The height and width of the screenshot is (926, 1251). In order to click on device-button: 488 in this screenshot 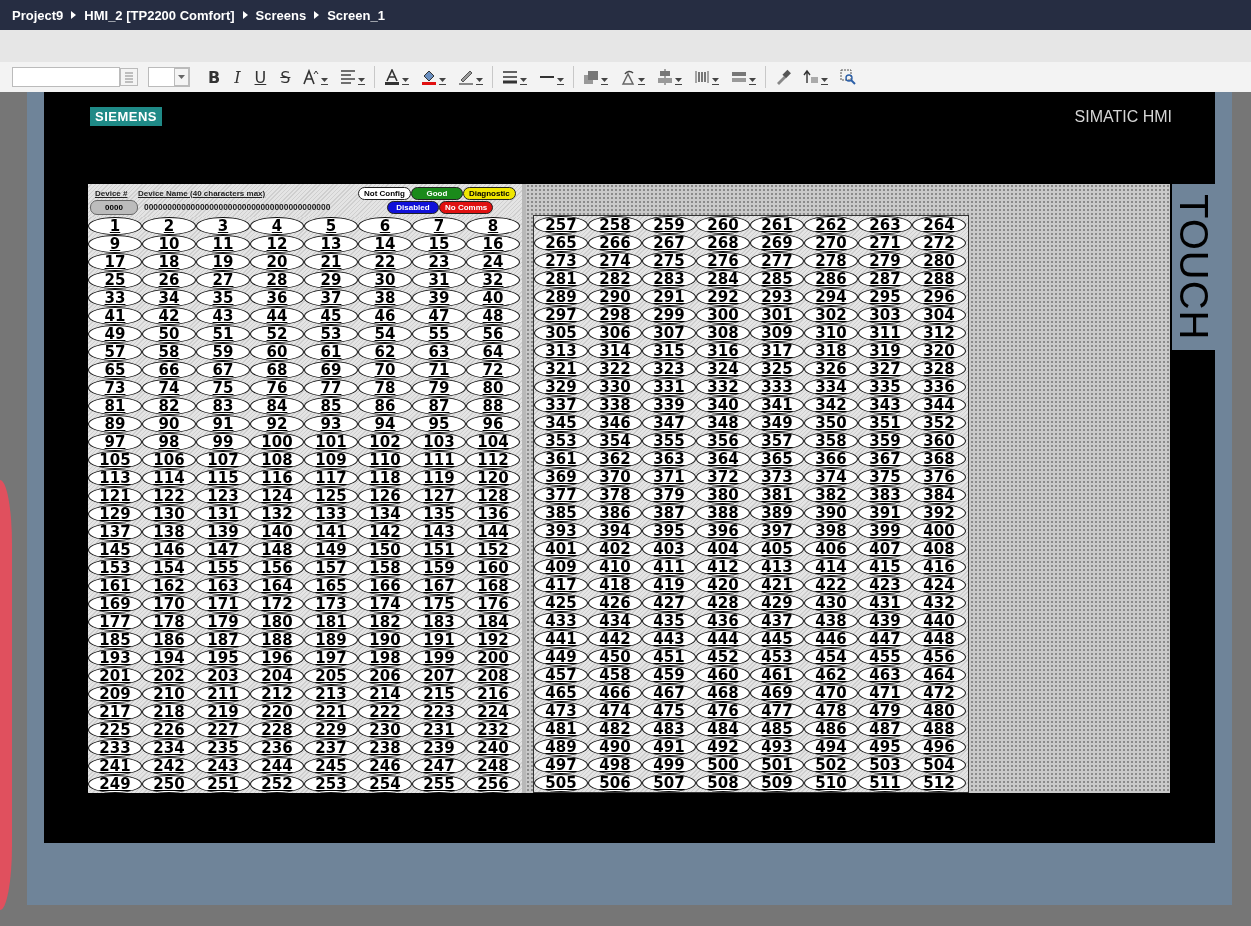, I will do `click(939, 729)`.